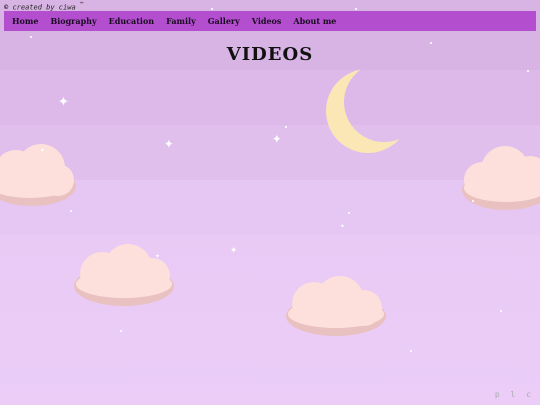 The height and width of the screenshot is (405, 540). What do you see at coordinates (73, 21) in the screenshot?
I see `nav-biography: Biography` at bounding box center [73, 21].